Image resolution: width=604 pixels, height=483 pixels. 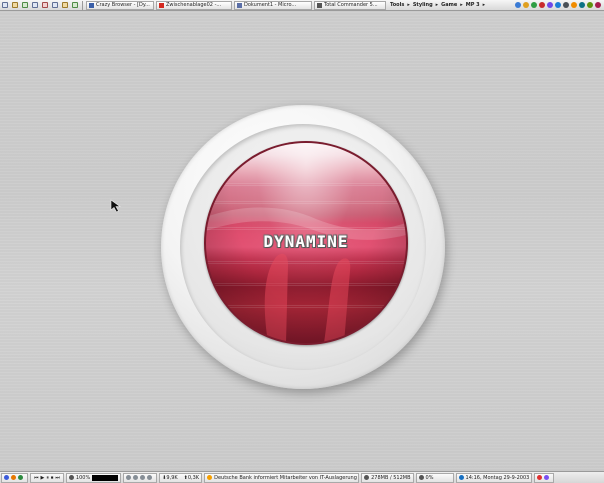 I want to click on memory-value: 278MB / 512MB, so click(x=391, y=477).